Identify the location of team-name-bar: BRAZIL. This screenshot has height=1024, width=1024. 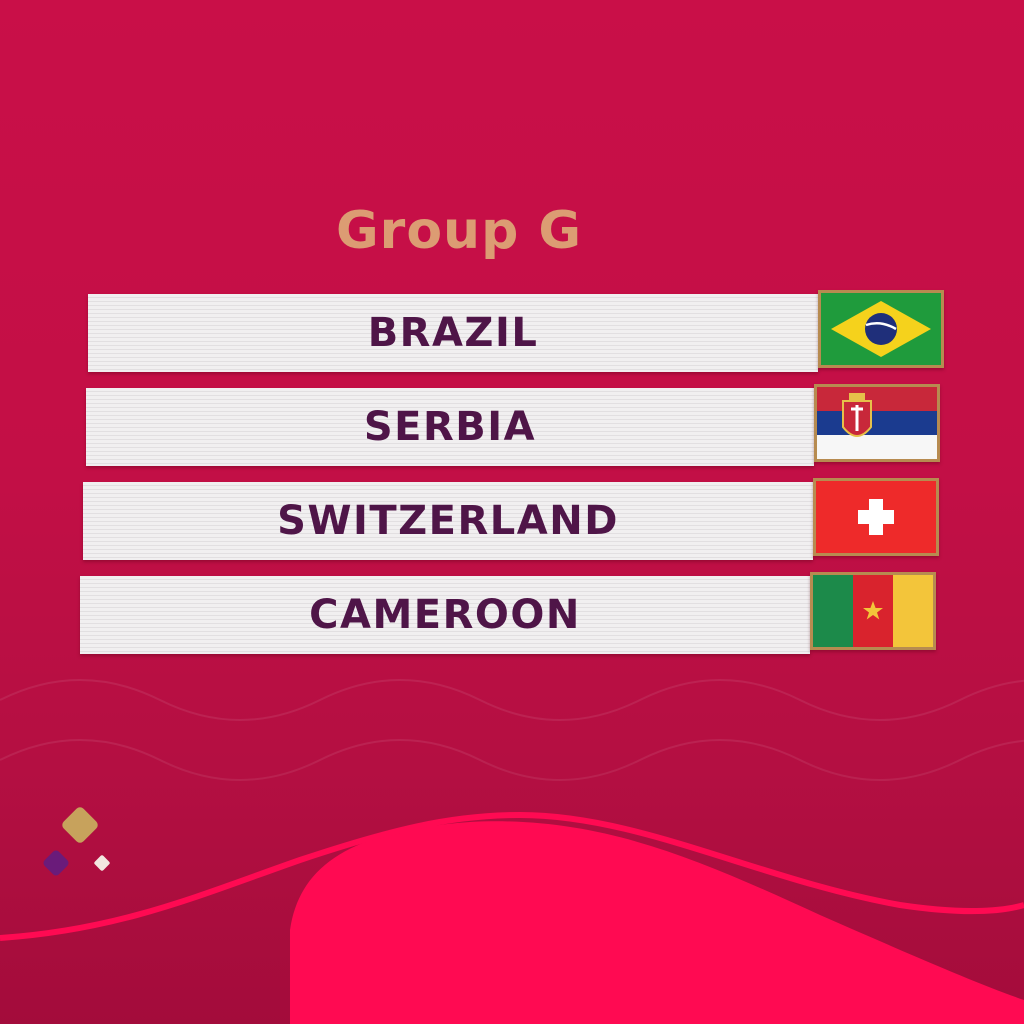
(453, 333).